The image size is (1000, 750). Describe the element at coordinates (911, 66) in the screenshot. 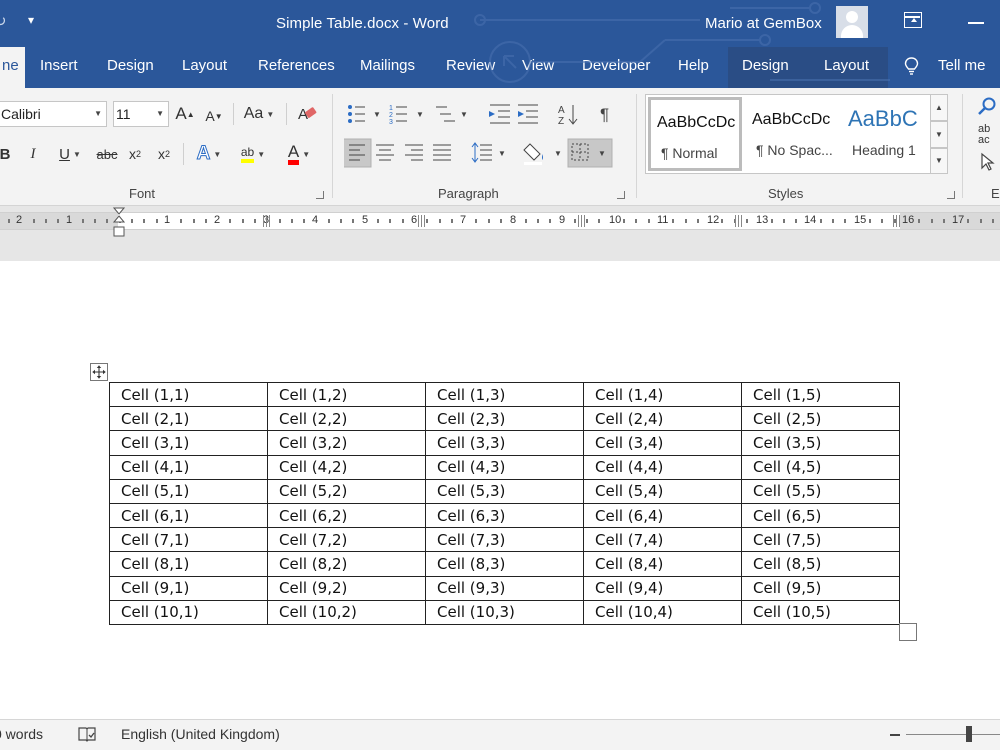

I see `lightbulb-icon` at that location.